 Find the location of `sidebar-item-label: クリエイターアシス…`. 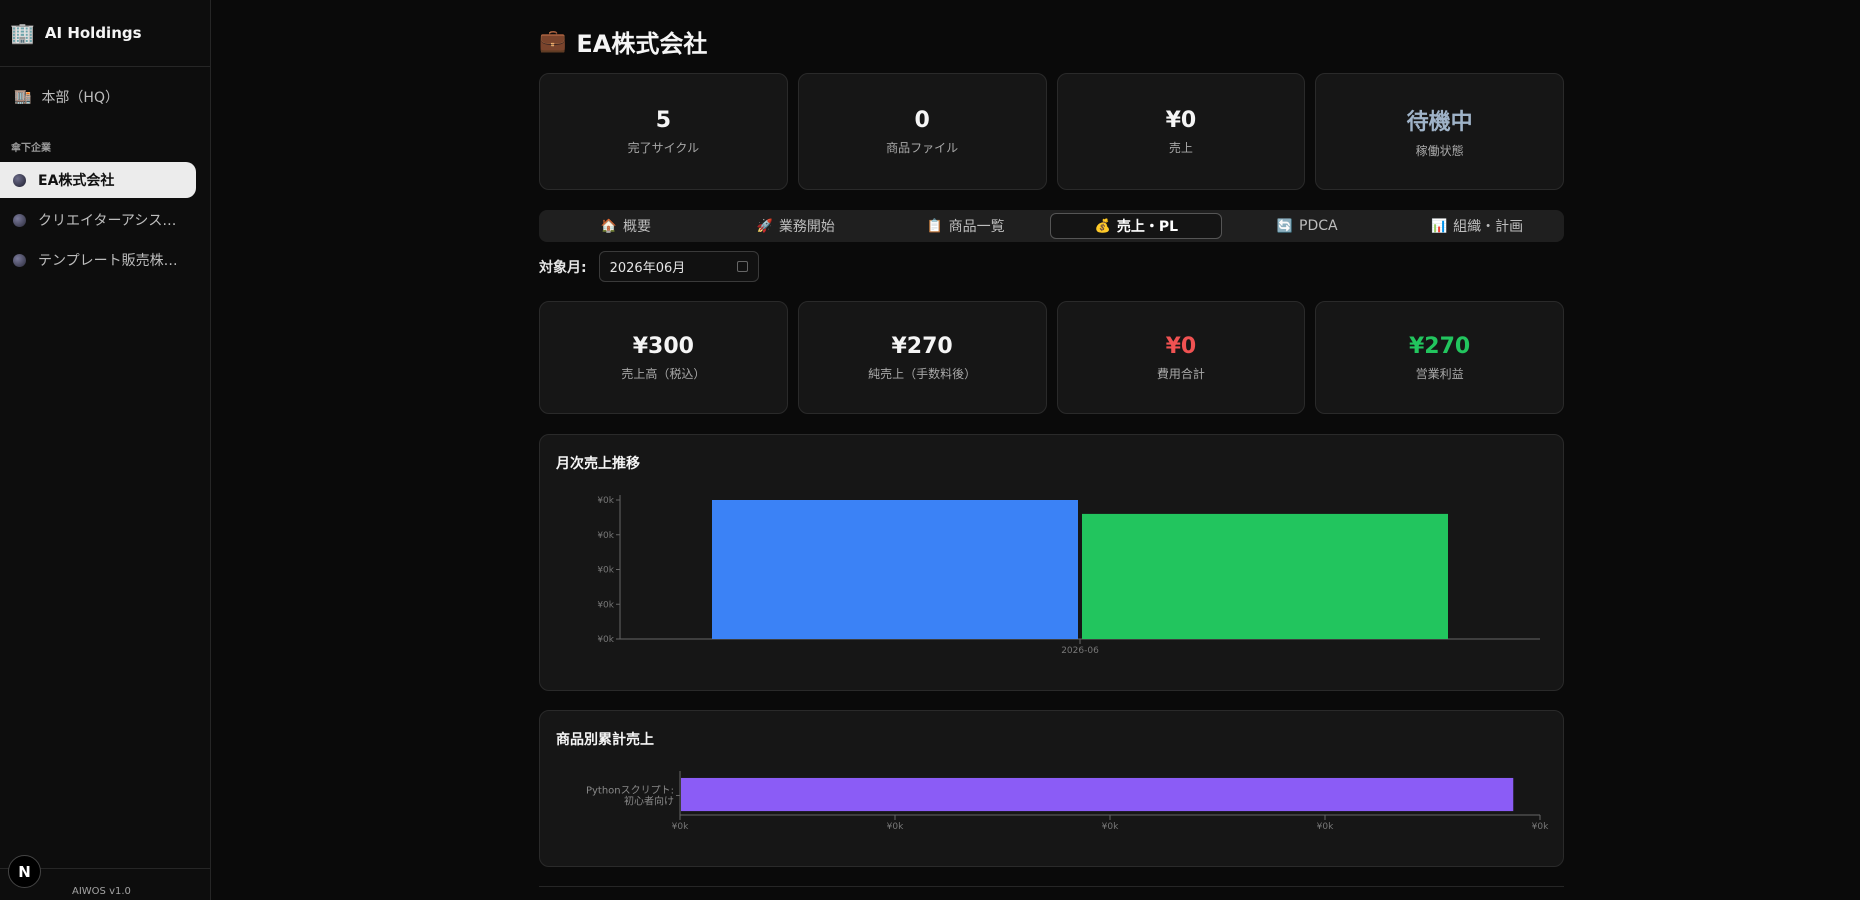

sidebar-item-label: クリエイターアシス… is located at coordinates (107, 221).